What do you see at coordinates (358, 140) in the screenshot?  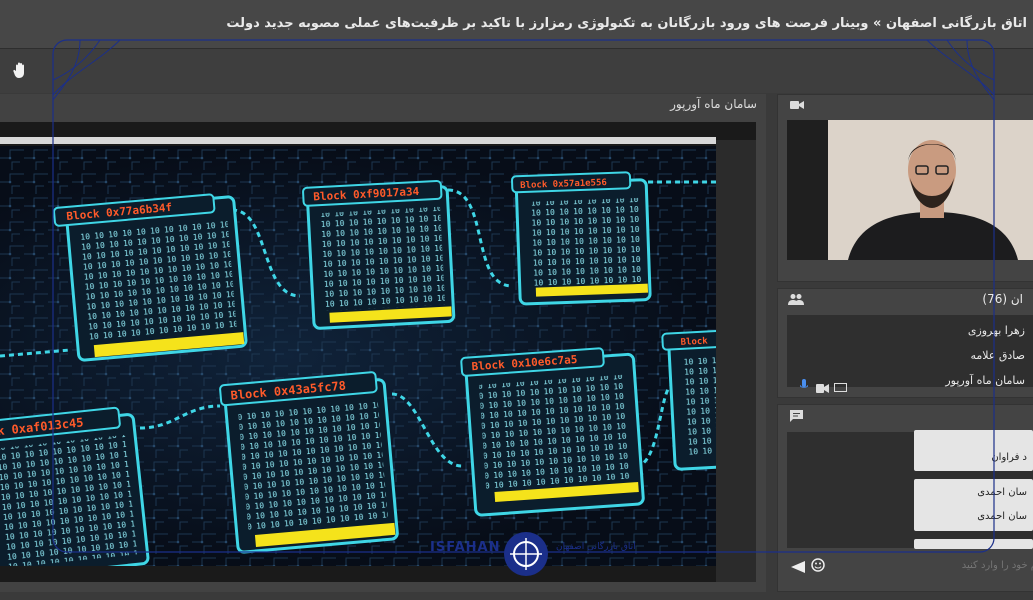 I see `slide-top-strip` at bounding box center [358, 140].